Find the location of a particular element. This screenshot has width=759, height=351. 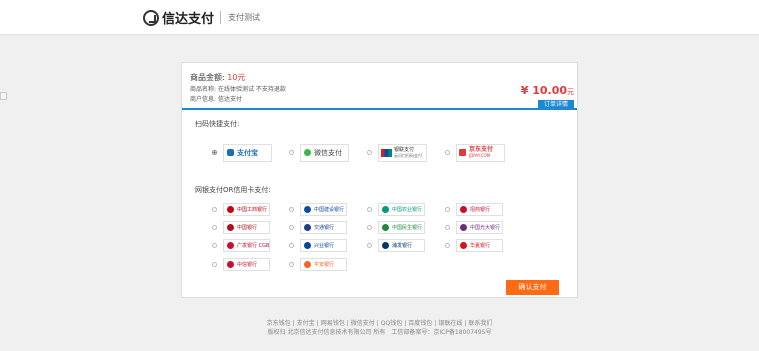

jdpay-logo: 京东支付 JDPAY.COM is located at coordinates (480, 152).